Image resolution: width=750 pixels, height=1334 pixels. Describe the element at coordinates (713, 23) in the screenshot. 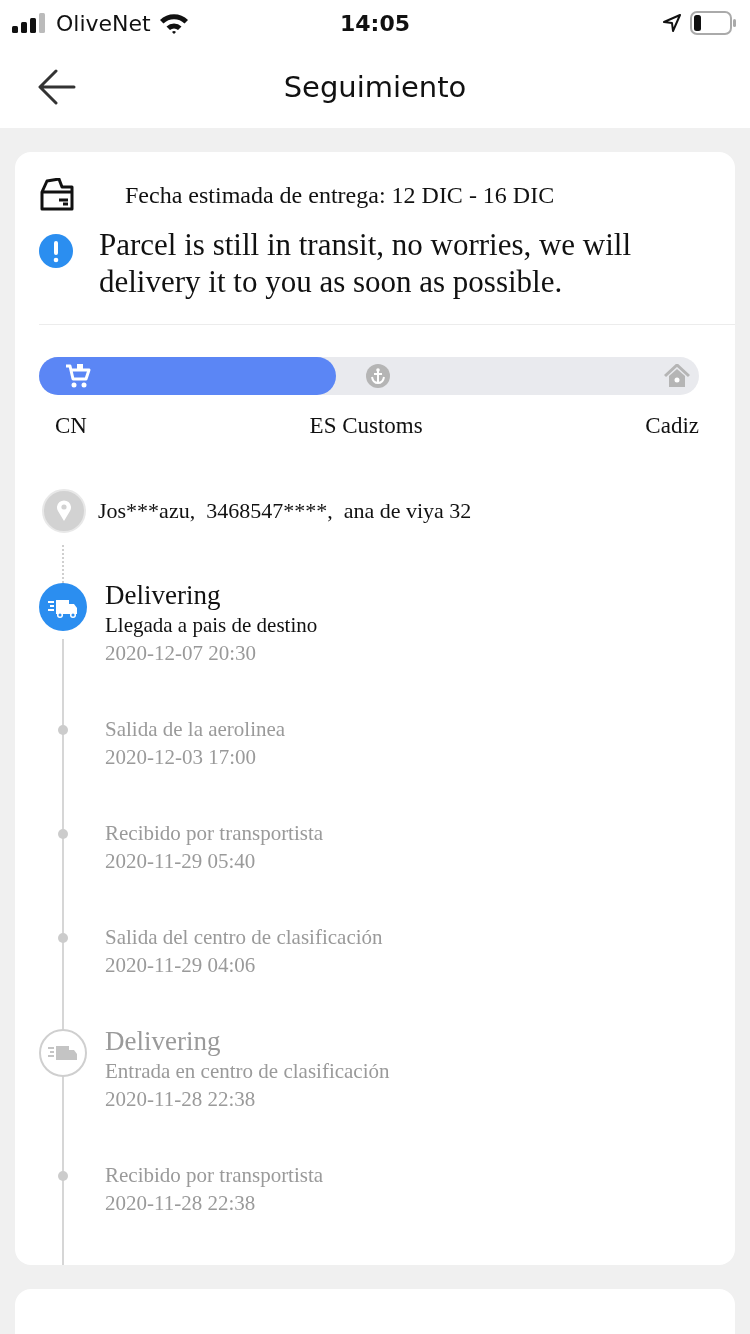

I see `battery-icon` at that location.